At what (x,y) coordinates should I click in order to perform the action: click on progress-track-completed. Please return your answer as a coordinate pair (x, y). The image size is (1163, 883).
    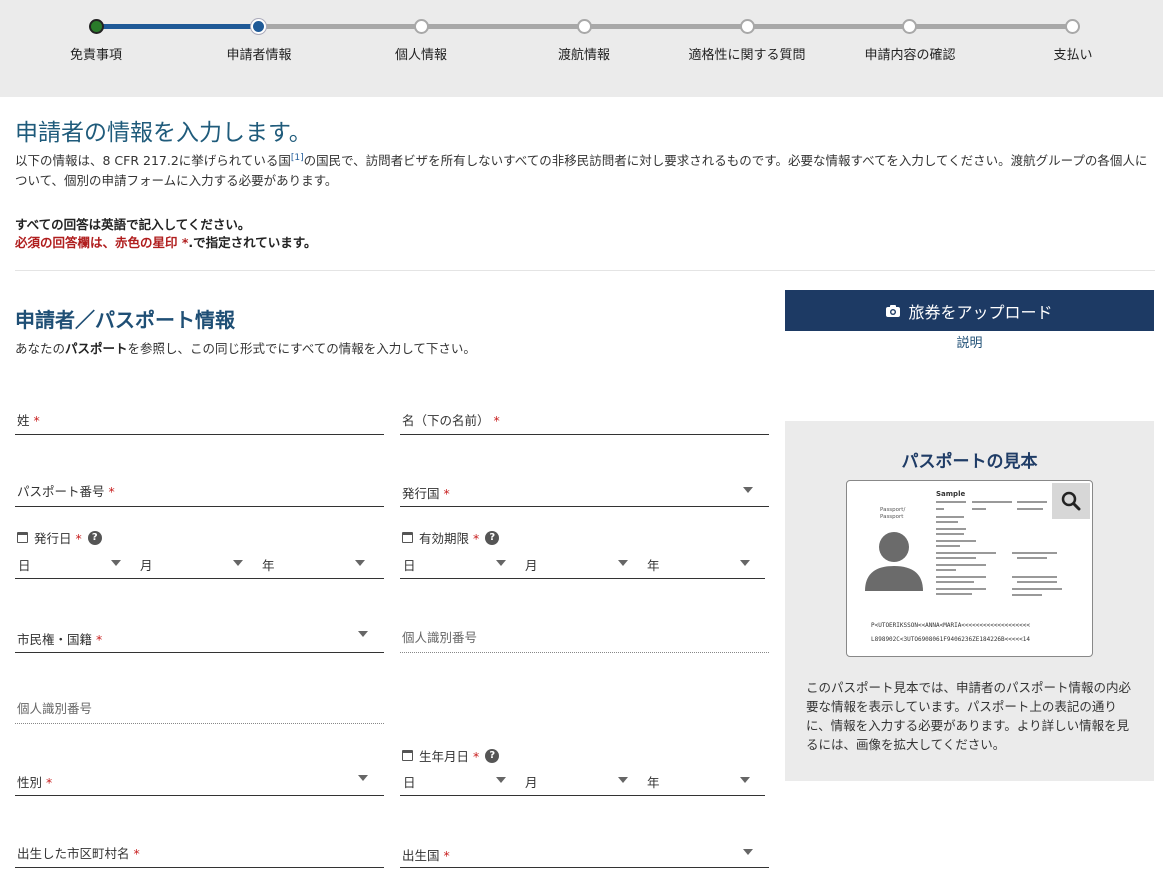
    Looking at the image, I should click on (177, 26).